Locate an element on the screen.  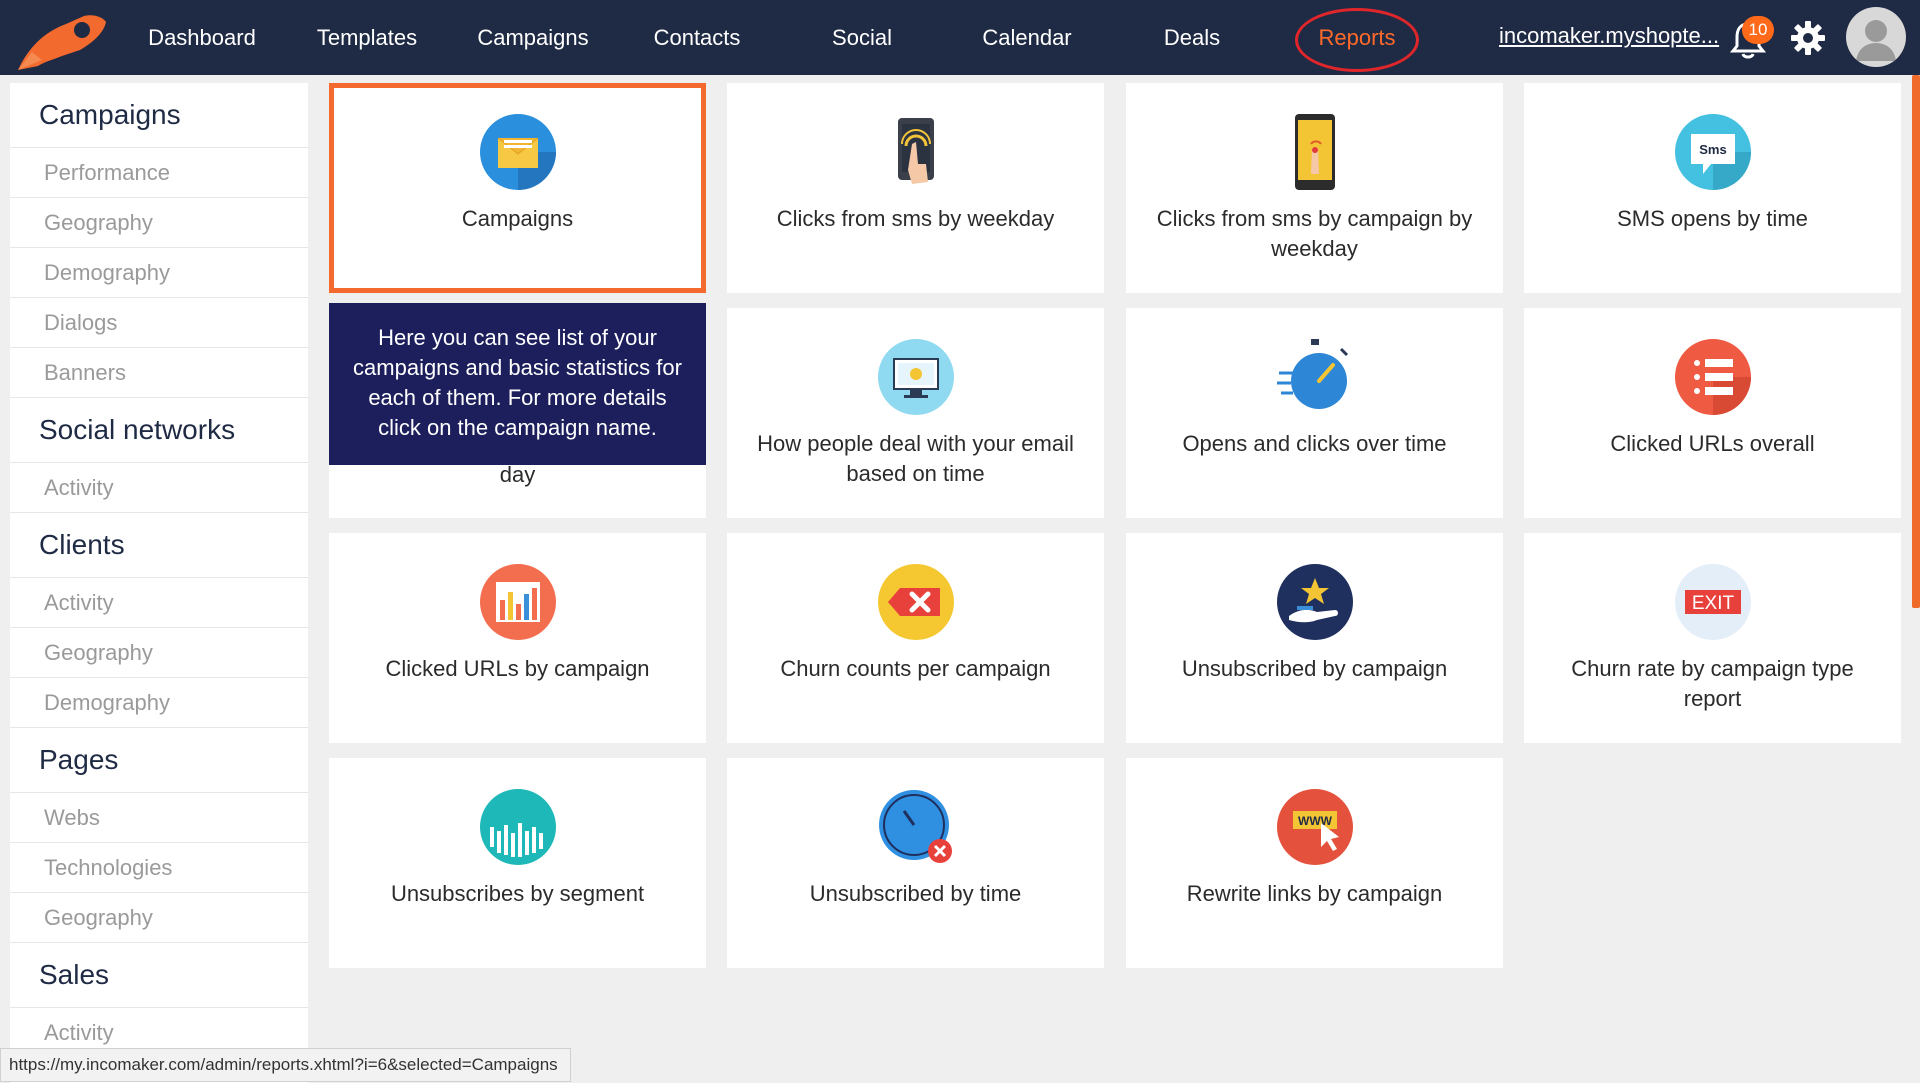
sidebar-item-banners: Banners is located at coordinates (159, 373).